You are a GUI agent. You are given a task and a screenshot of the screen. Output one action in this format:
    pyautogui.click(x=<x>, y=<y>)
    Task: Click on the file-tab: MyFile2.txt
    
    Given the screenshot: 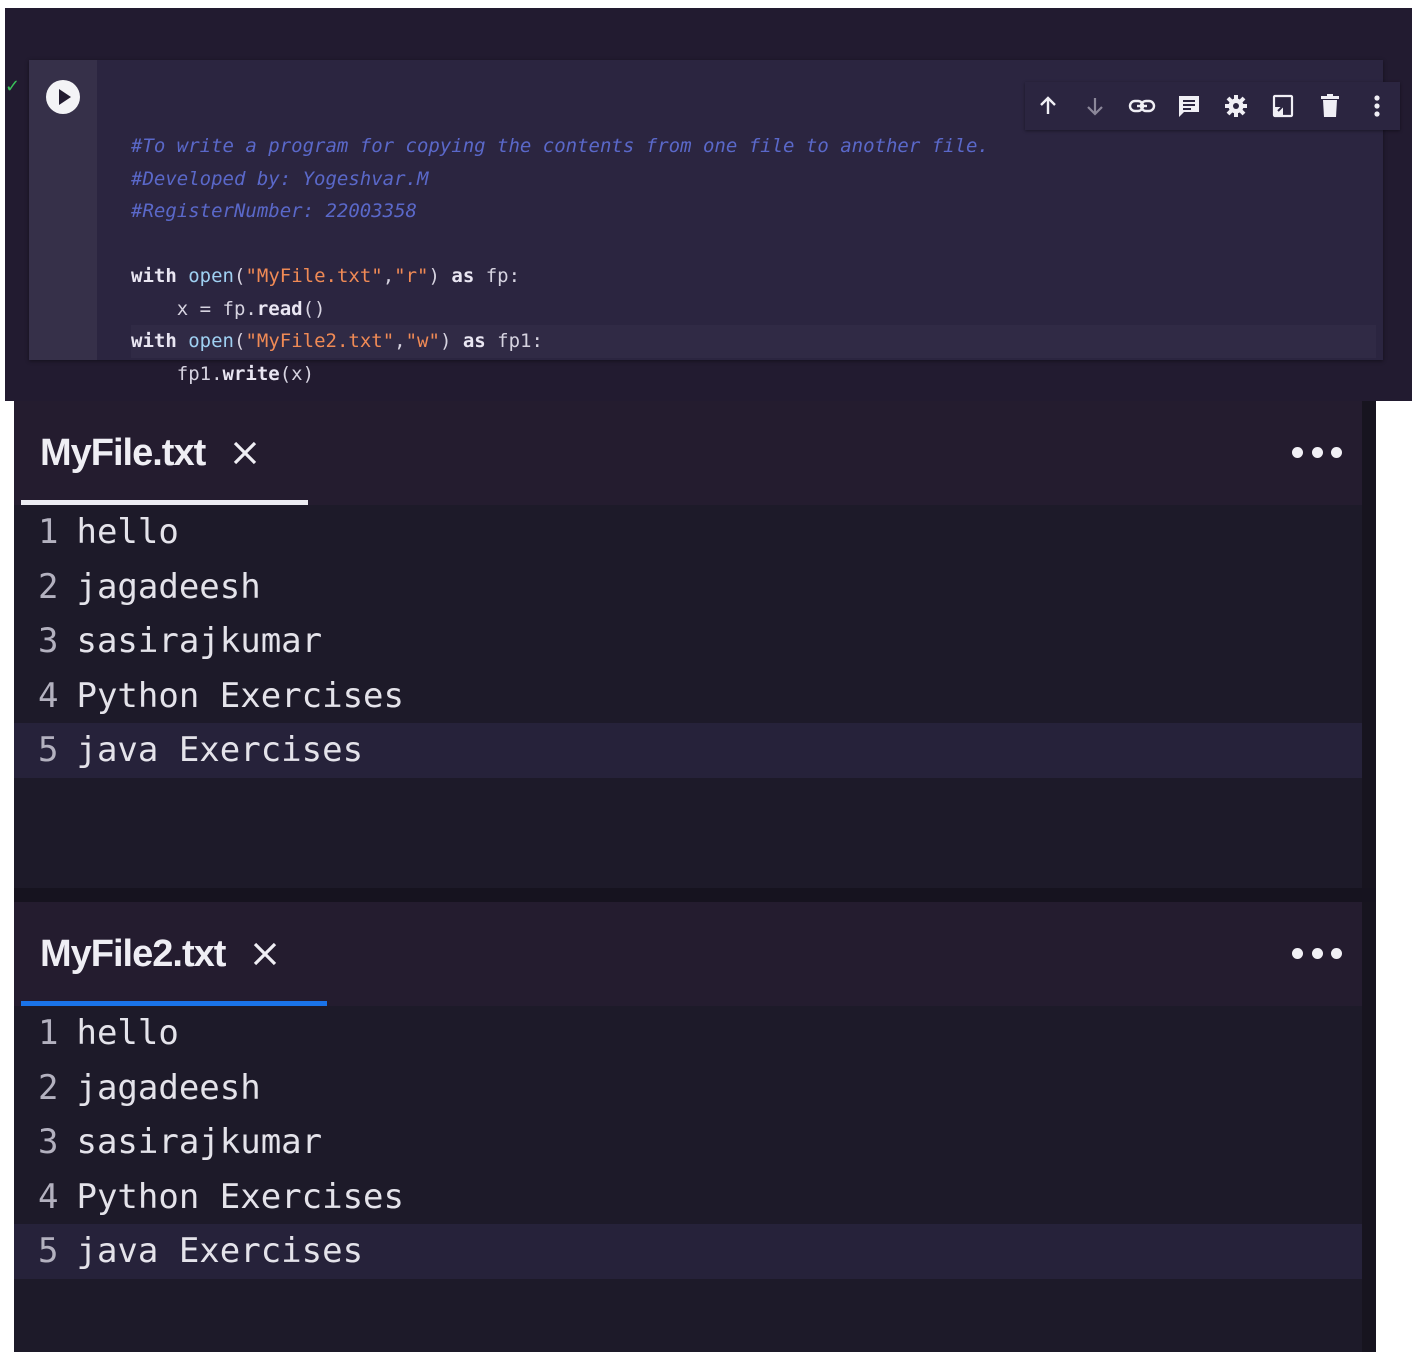 What is the action you would take?
    pyautogui.click(x=172, y=954)
    